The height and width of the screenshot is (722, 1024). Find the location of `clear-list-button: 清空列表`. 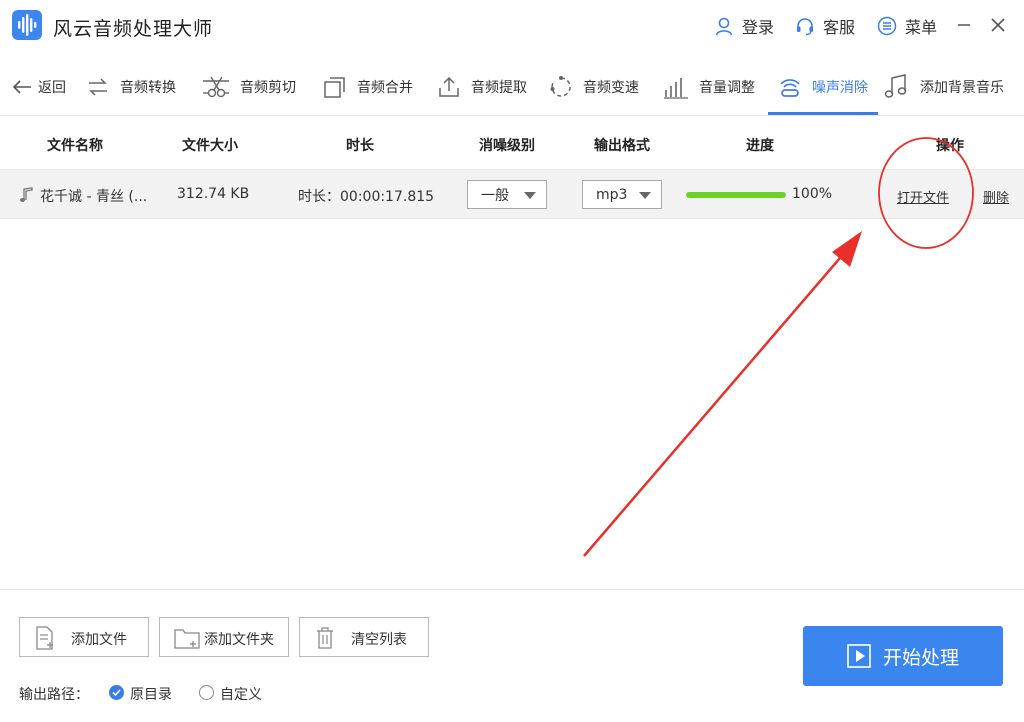

clear-list-button: 清空列表 is located at coordinates (364, 637).